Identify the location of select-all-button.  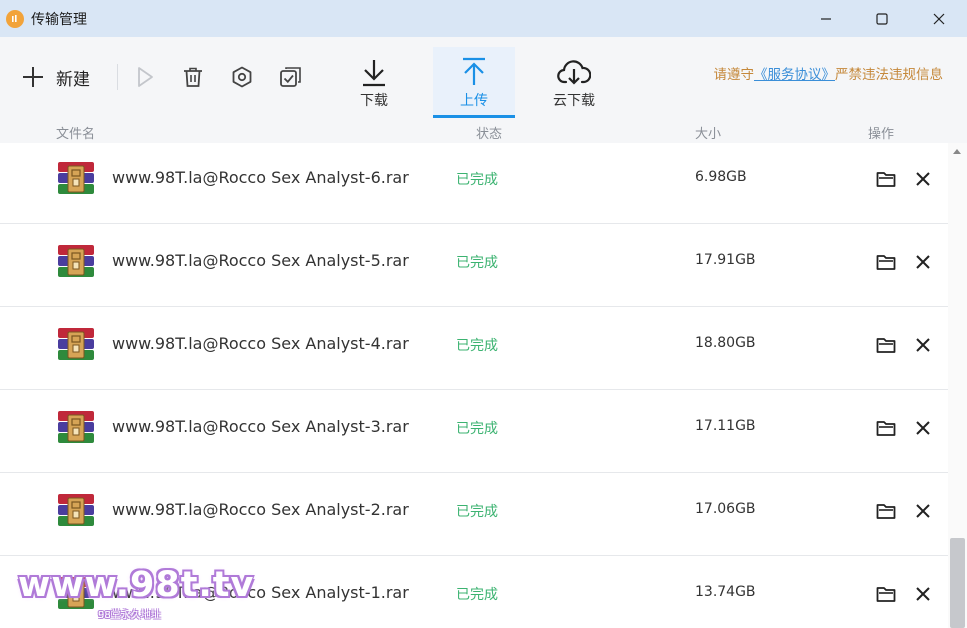
(291, 77).